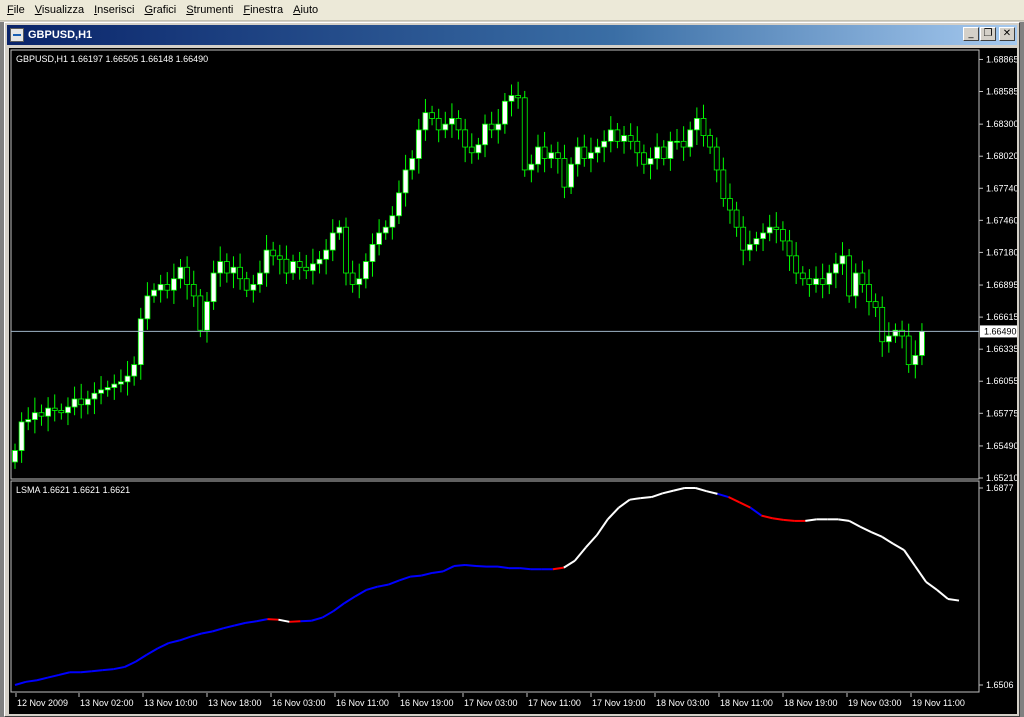 This screenshot has height=717, width=1024. I want to click on price-axis-label: 1.67460, so click(1001, 220).